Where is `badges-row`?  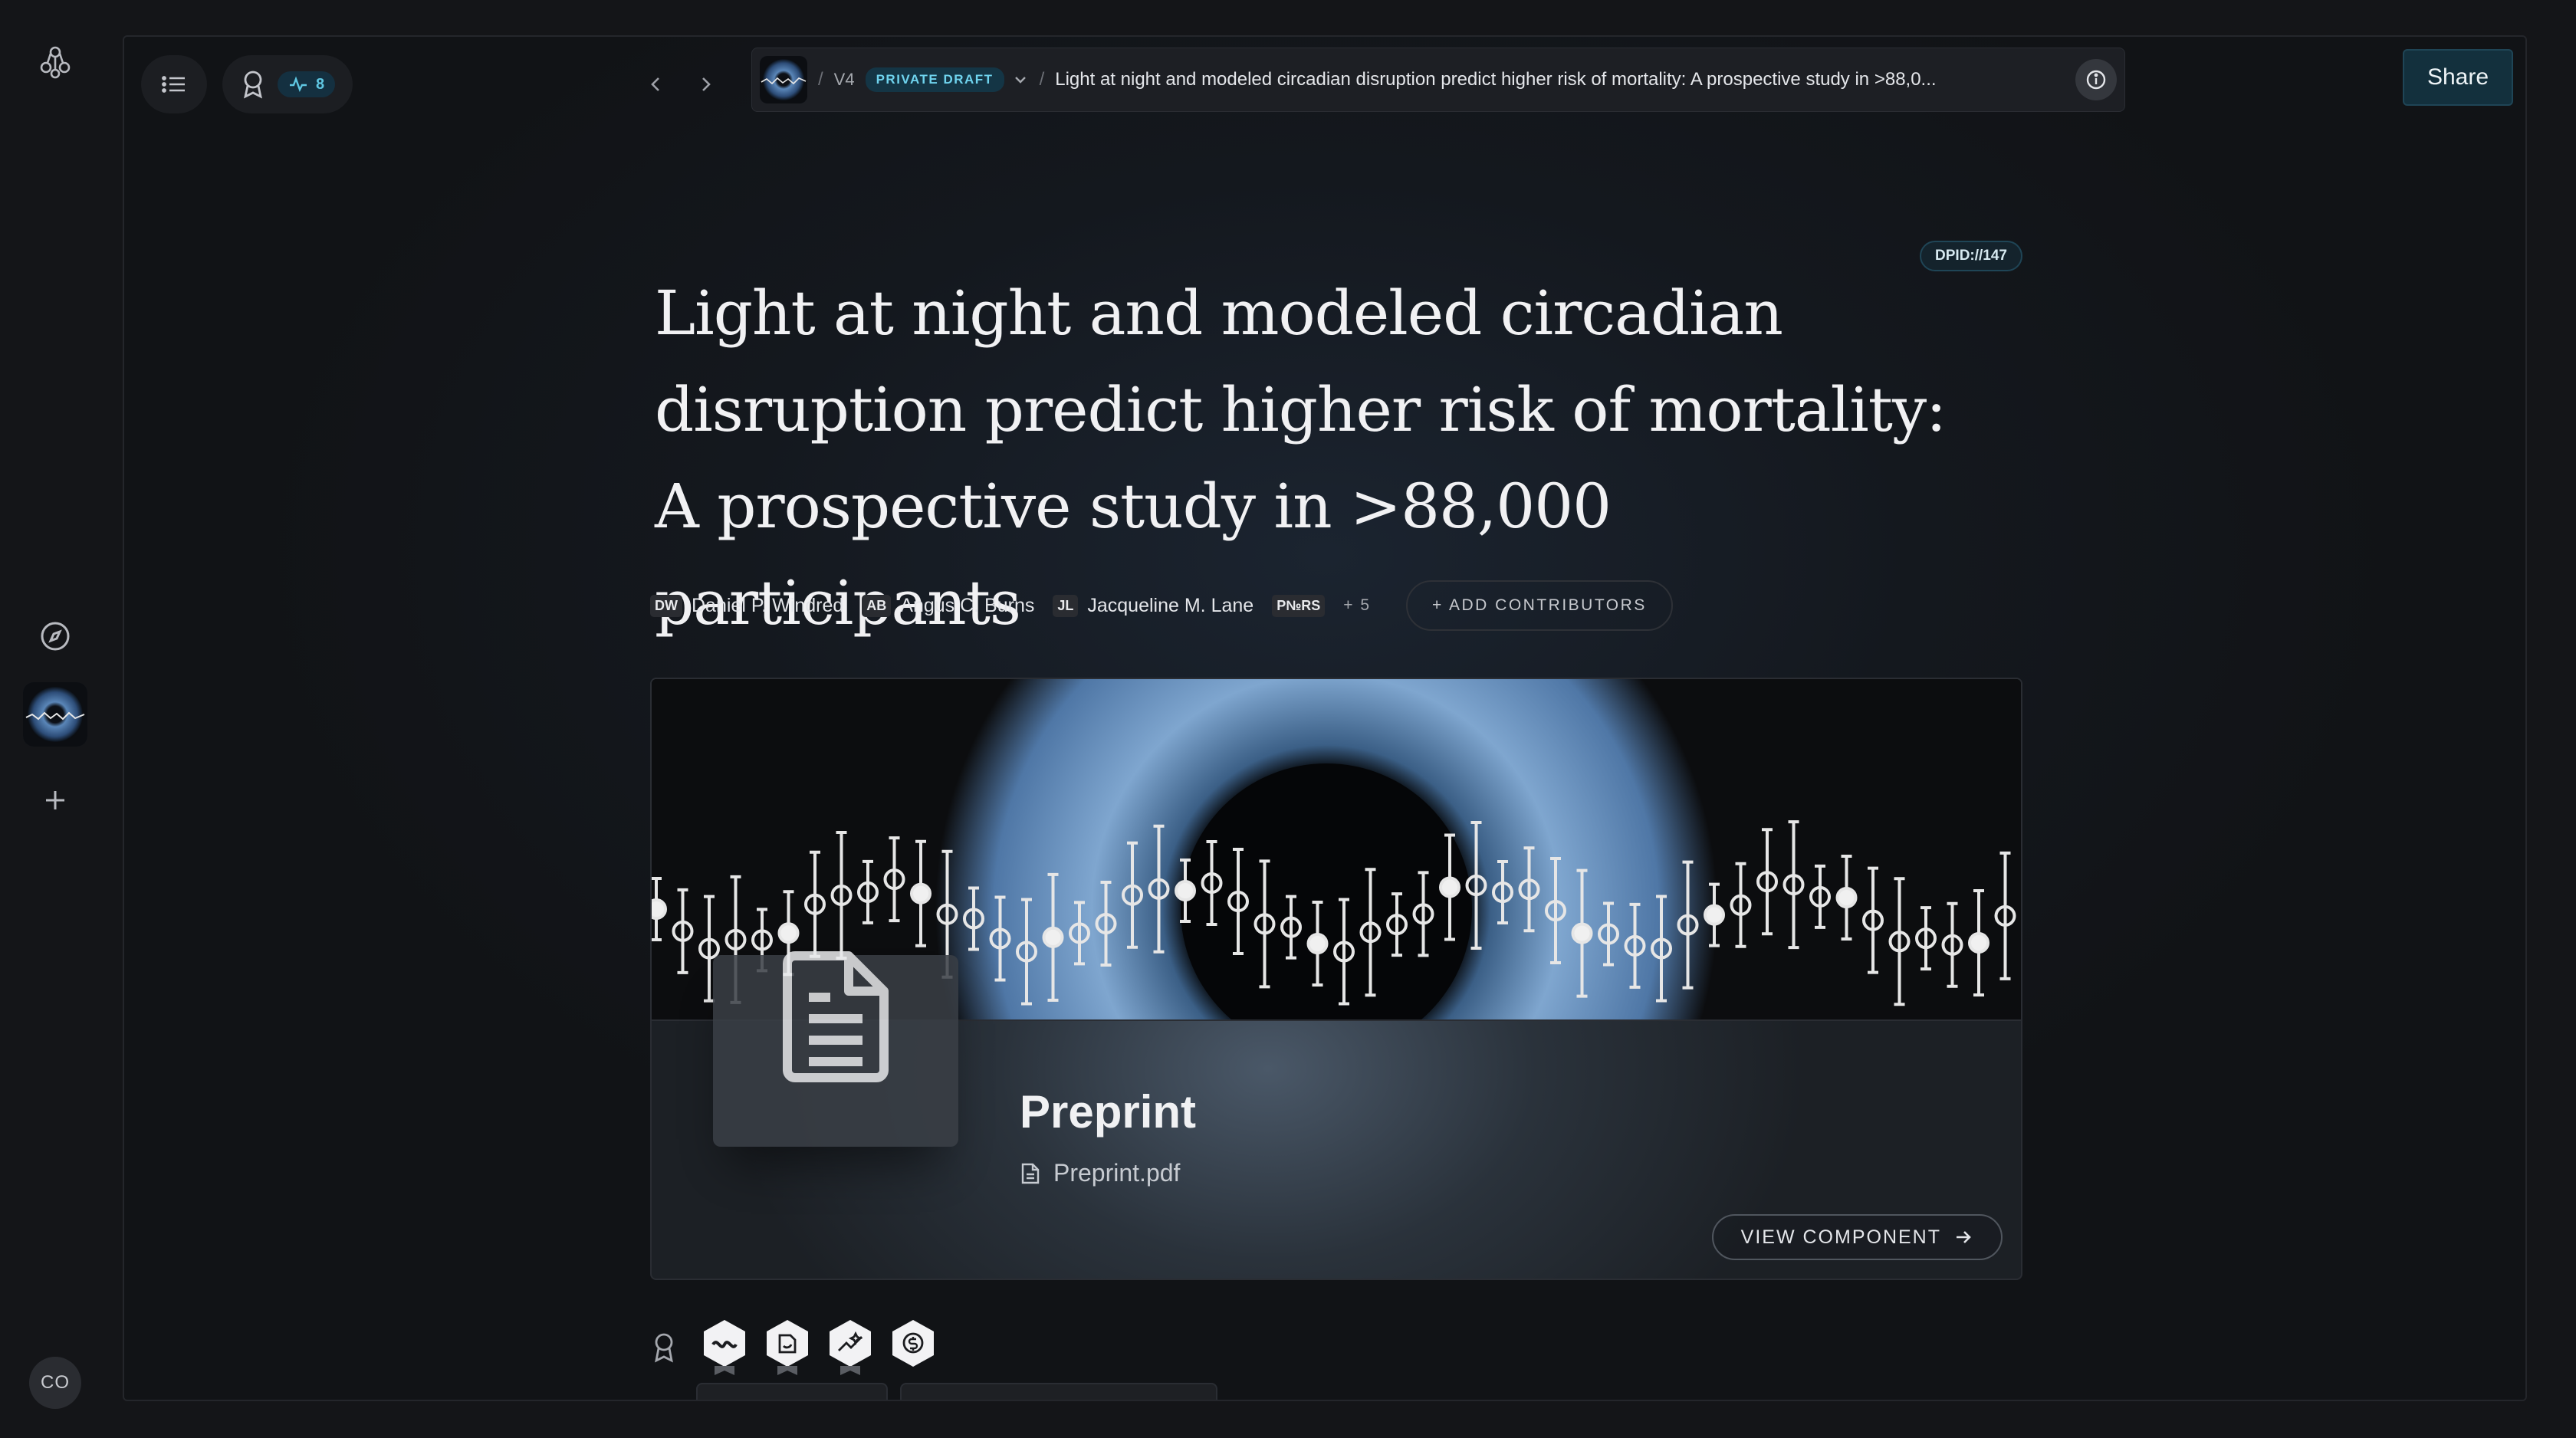 badges-row is located at coordinates (793, 1347).